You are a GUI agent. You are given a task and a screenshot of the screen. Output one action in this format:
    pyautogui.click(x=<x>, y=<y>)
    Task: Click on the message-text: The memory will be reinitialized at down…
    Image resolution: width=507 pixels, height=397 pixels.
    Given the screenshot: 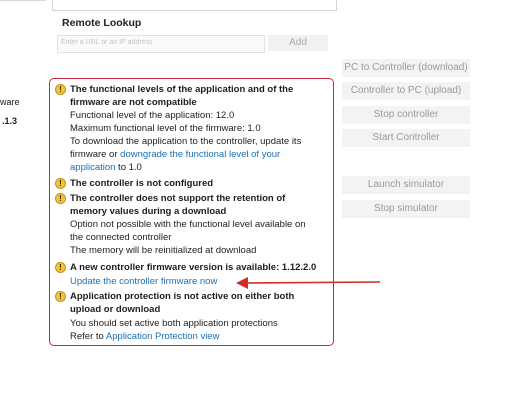 What is the action you would take?
    pyautogui.click(x=163, y=250)
    